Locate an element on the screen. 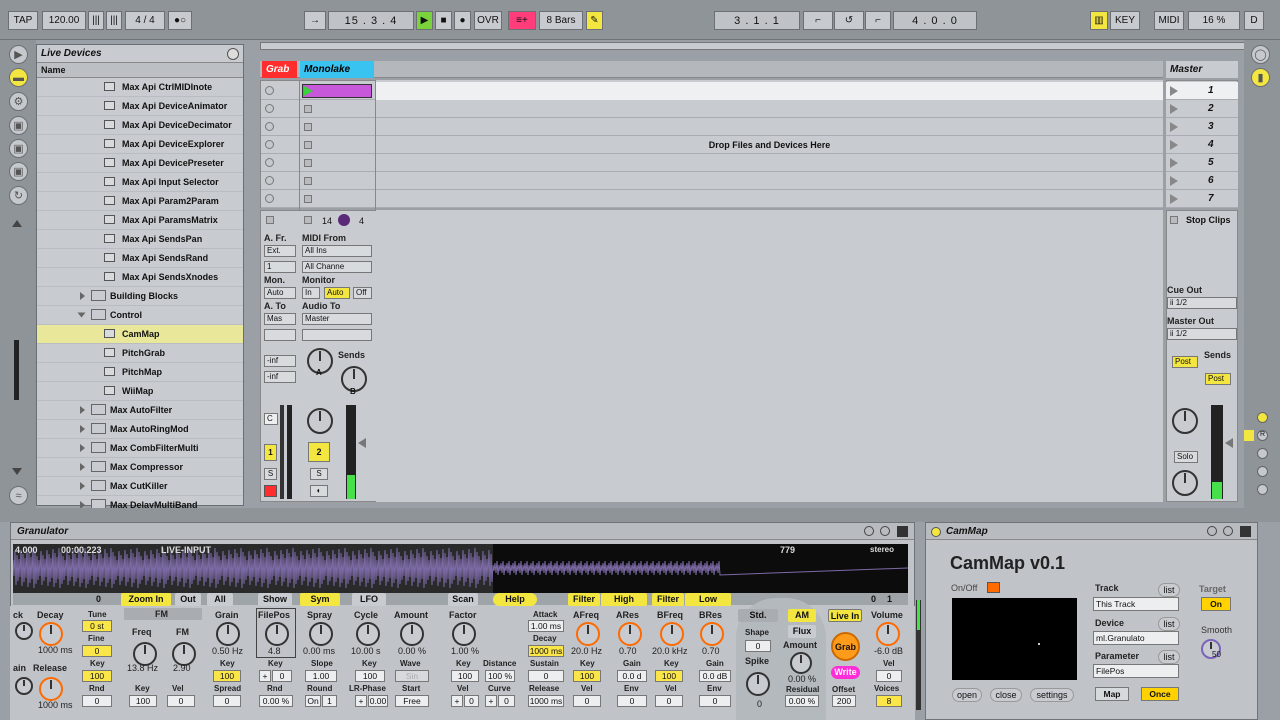 The image size is (1280, 720). metronome-icon: ●○ is located at coordinates (180, 20).